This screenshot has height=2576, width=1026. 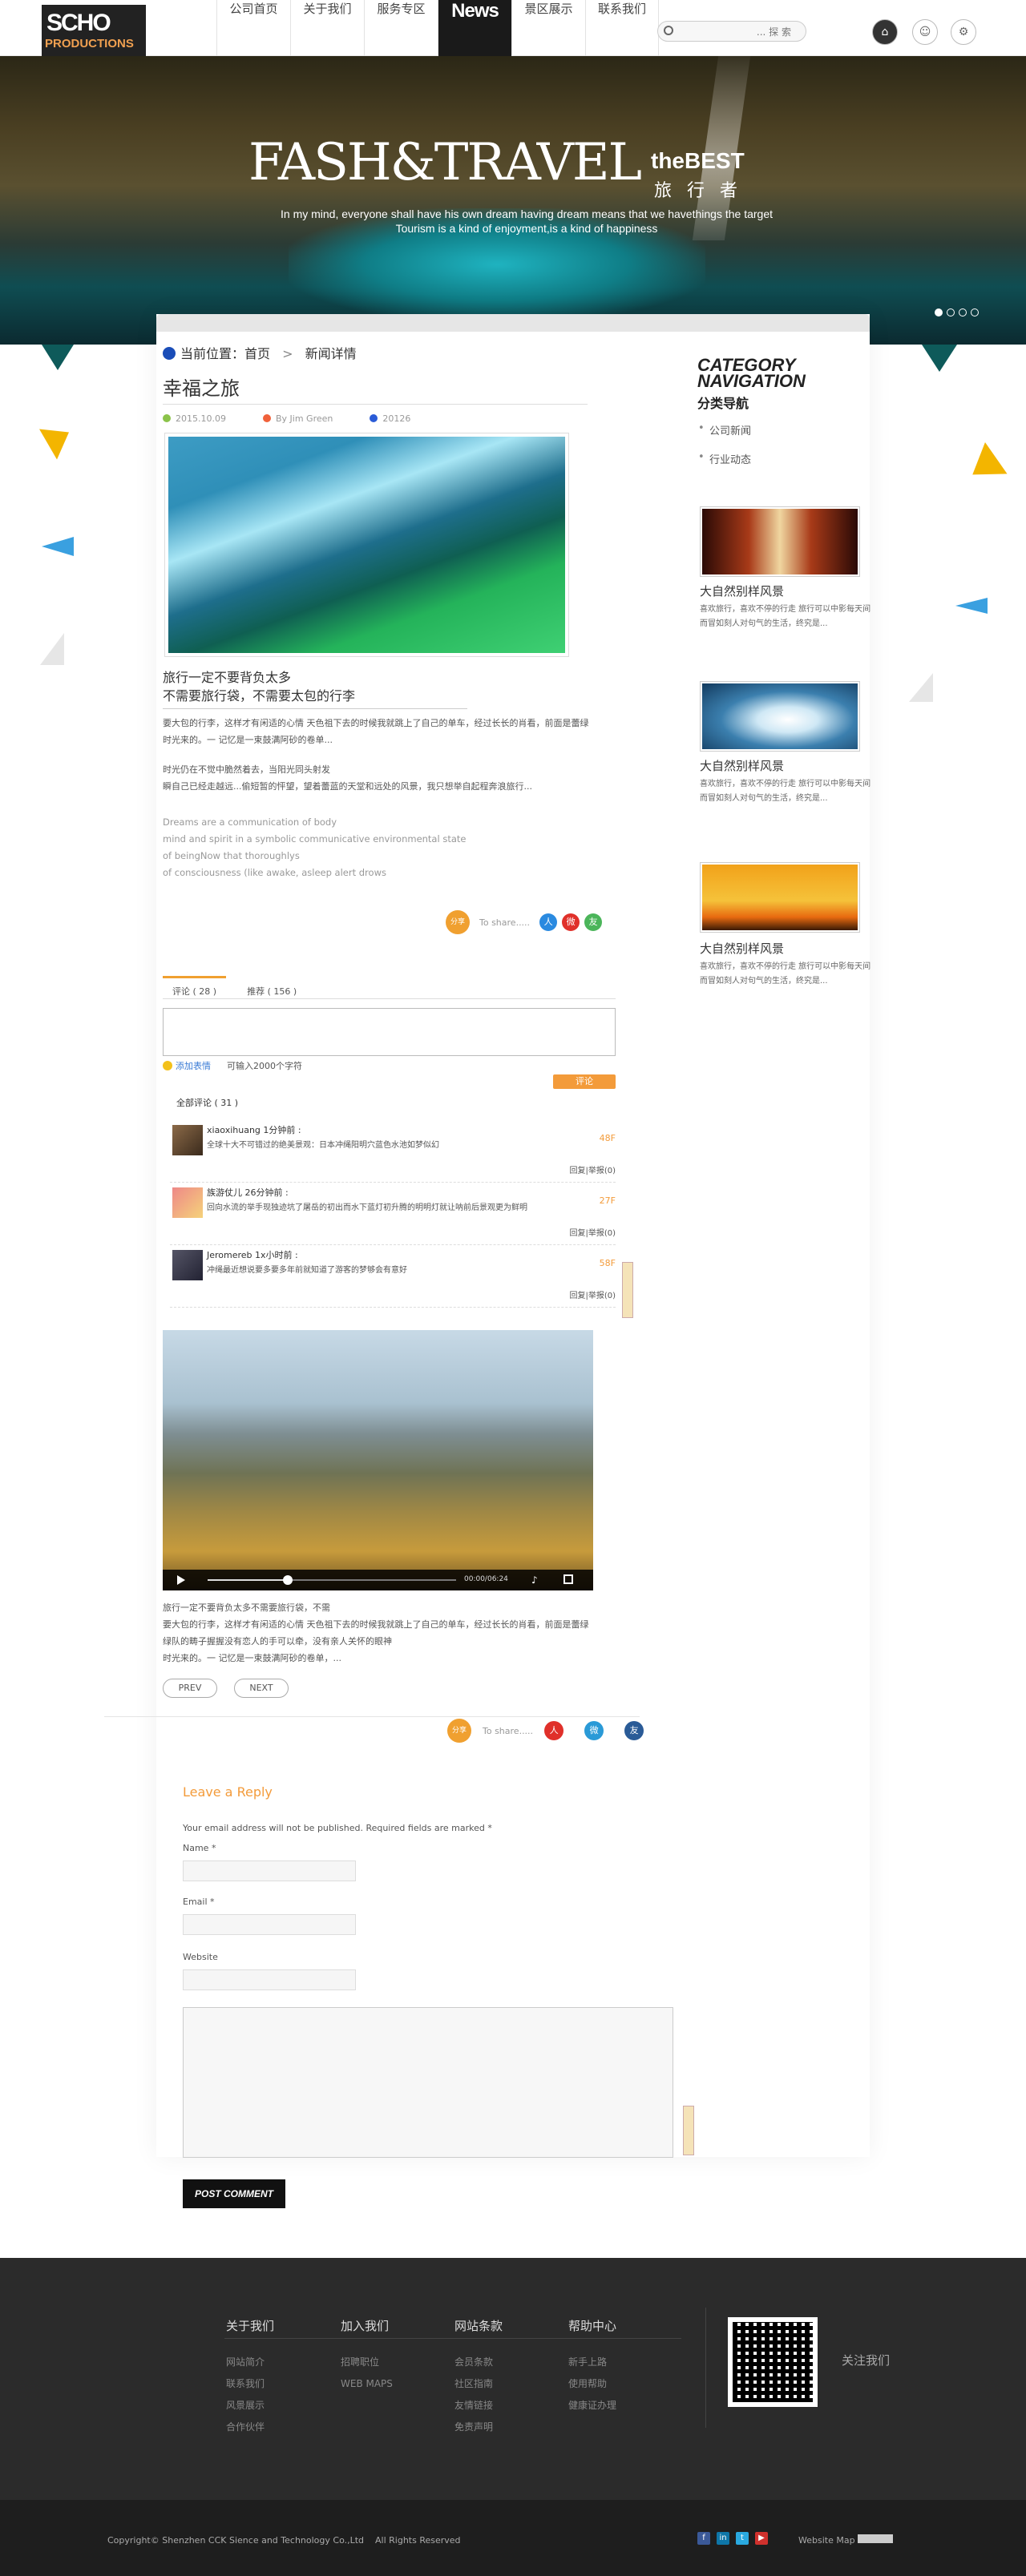 What do you see at coordinates (486, 1579) in the screenshot?
I see `video-time: 00:00/06:24` at bounding box center [486, 1579].